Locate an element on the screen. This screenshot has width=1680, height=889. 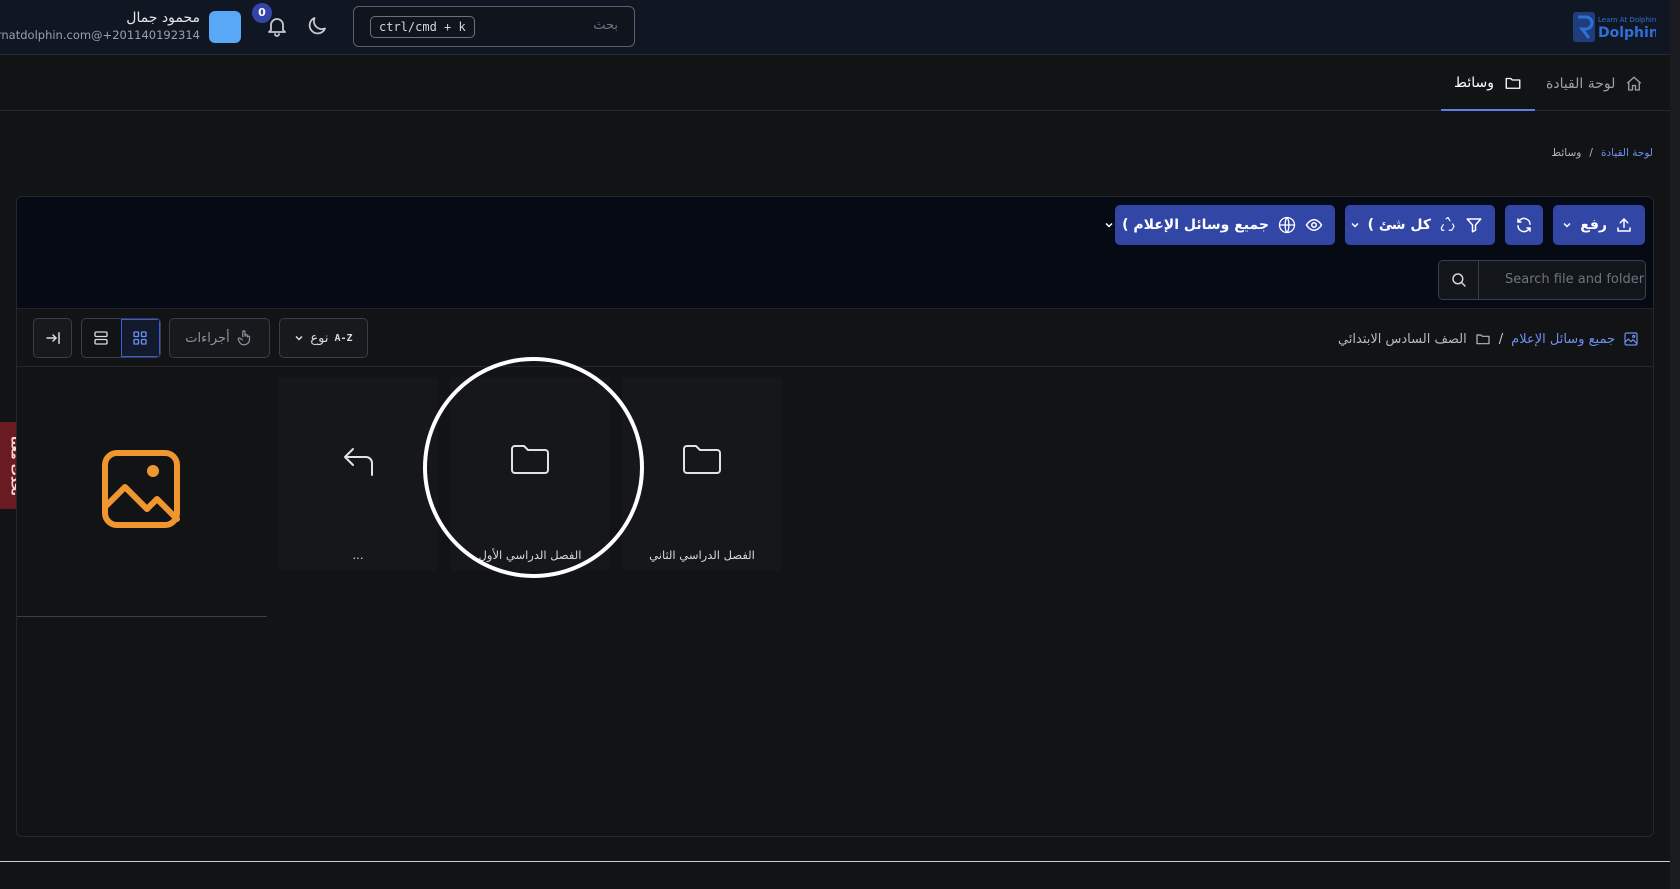
image-icon is located at coordinates (1631, 339).